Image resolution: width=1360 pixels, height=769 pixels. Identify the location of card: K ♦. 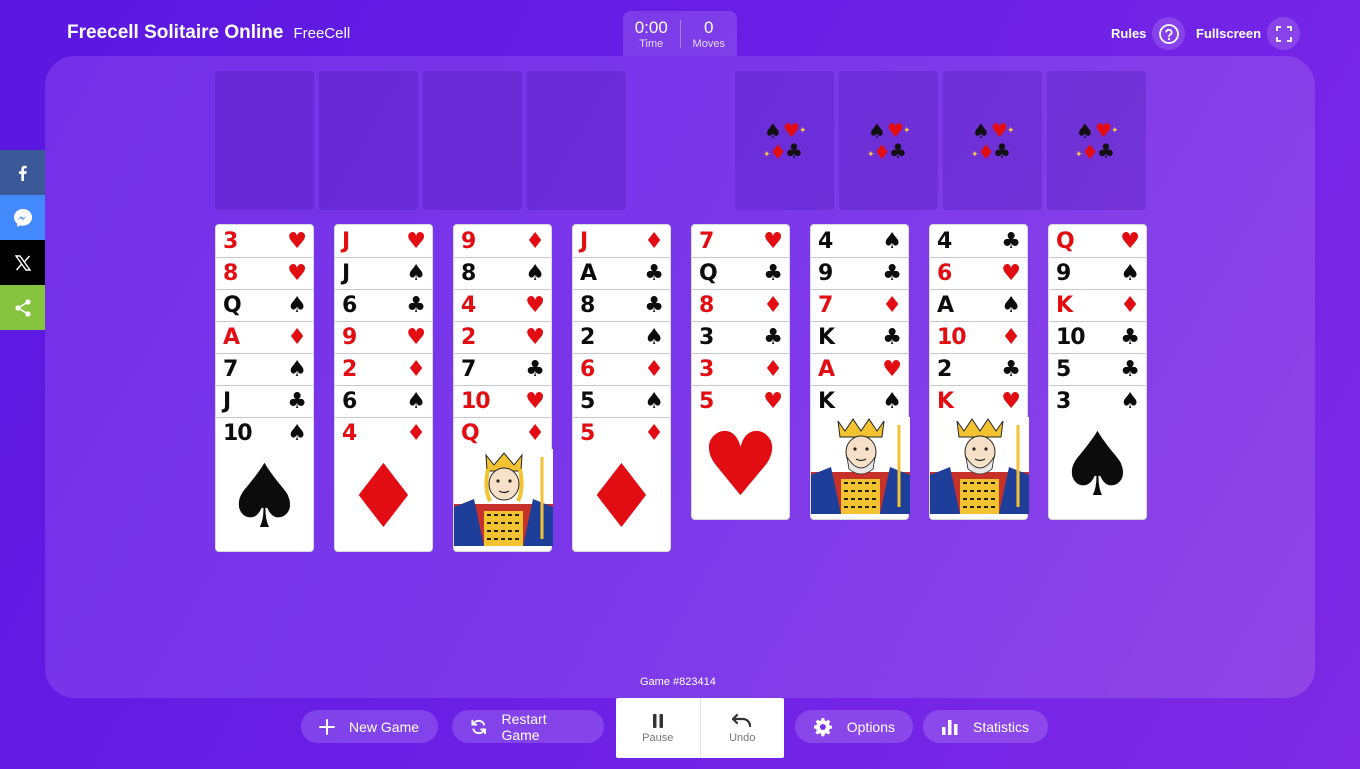
(1097, 305).